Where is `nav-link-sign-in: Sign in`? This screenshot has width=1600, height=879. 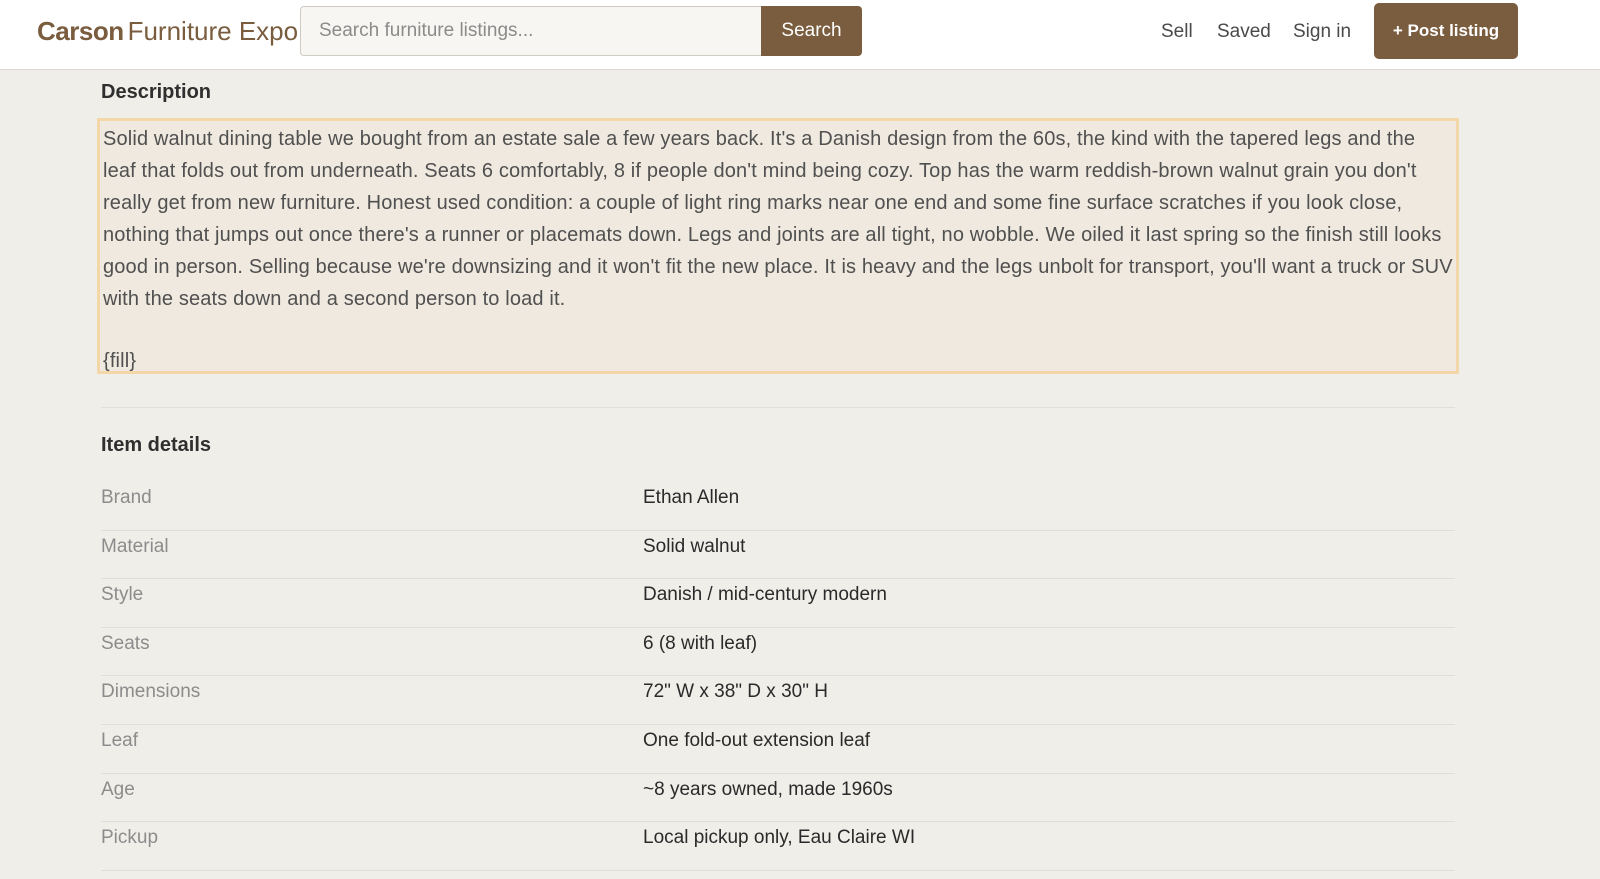 nav-link-sign-in: Sign in is located at coordinates (1322, 32).